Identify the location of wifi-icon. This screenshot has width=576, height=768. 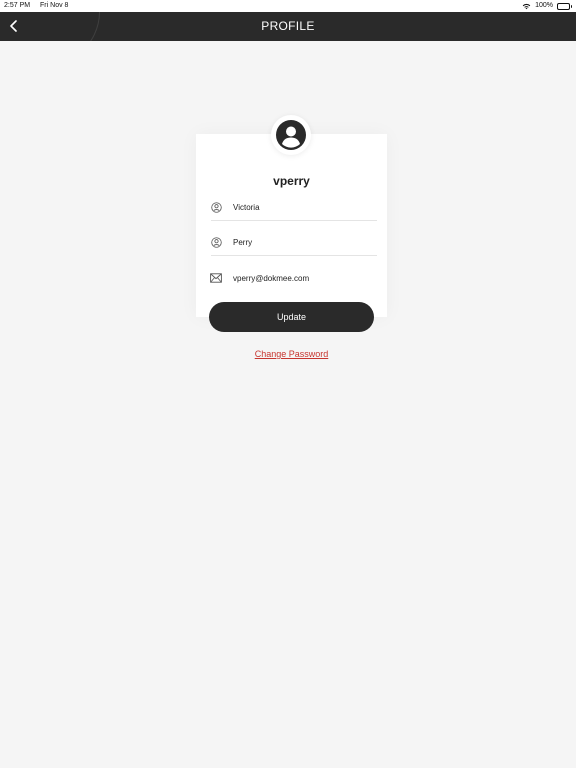
(526, 6).